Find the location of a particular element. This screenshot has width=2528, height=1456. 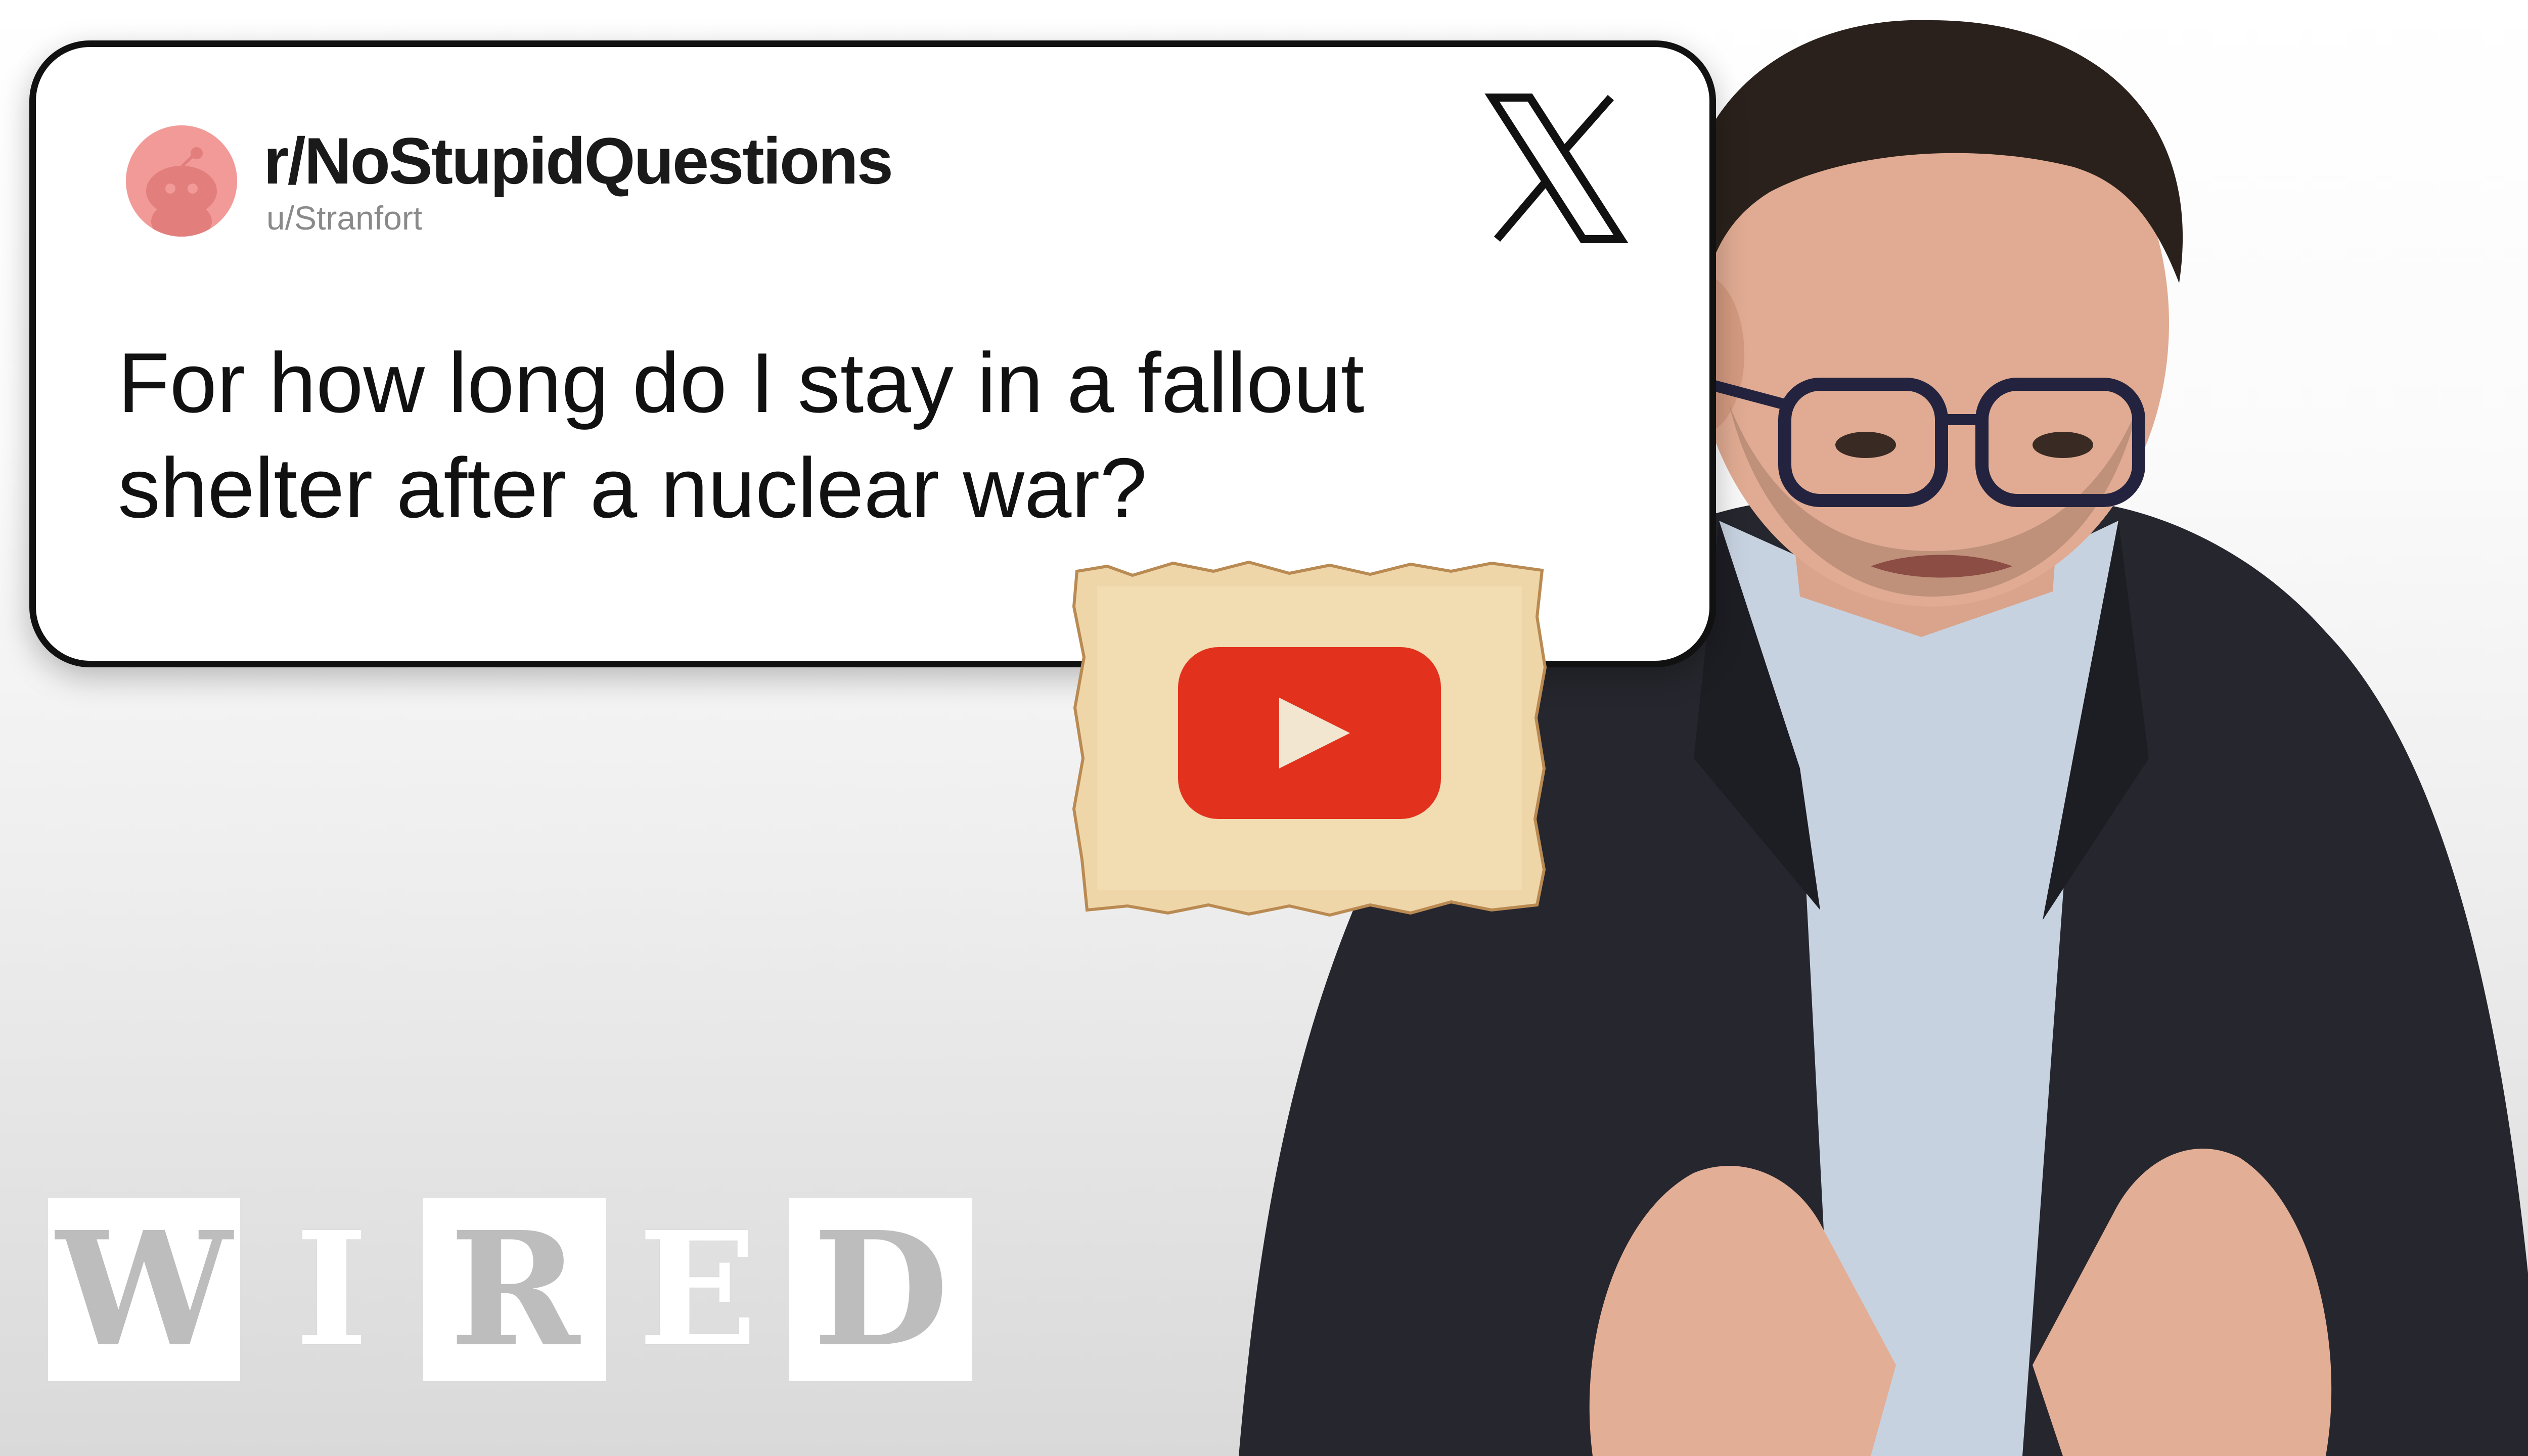

wired-logo: W I R E D is located at coordinates (510, 1291).